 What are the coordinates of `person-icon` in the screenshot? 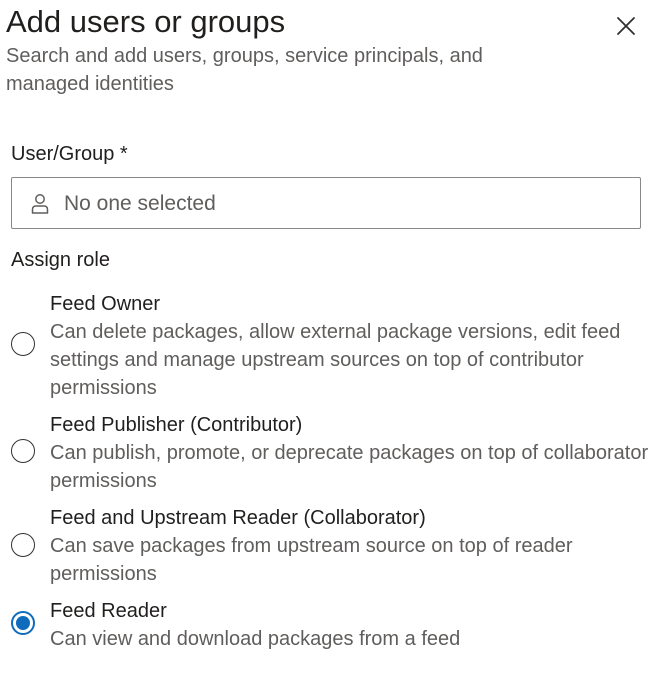 It's located at (40, 204).